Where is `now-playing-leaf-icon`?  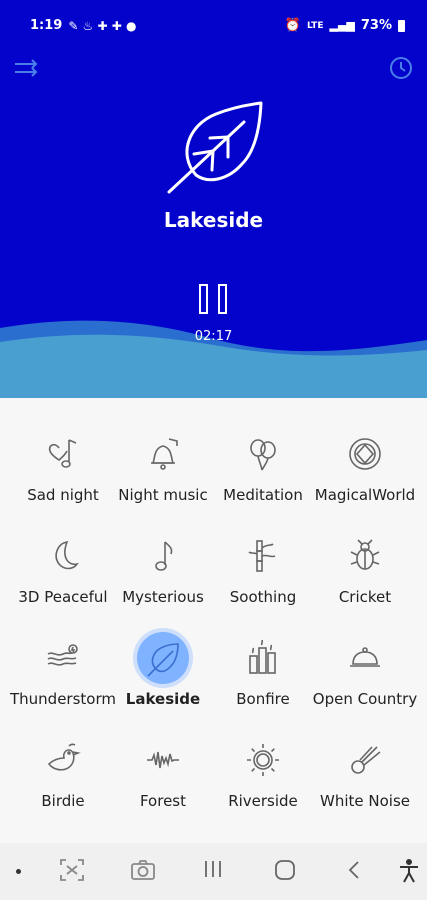 now-playing-leaf-icon is located at coordinates (216, 149).